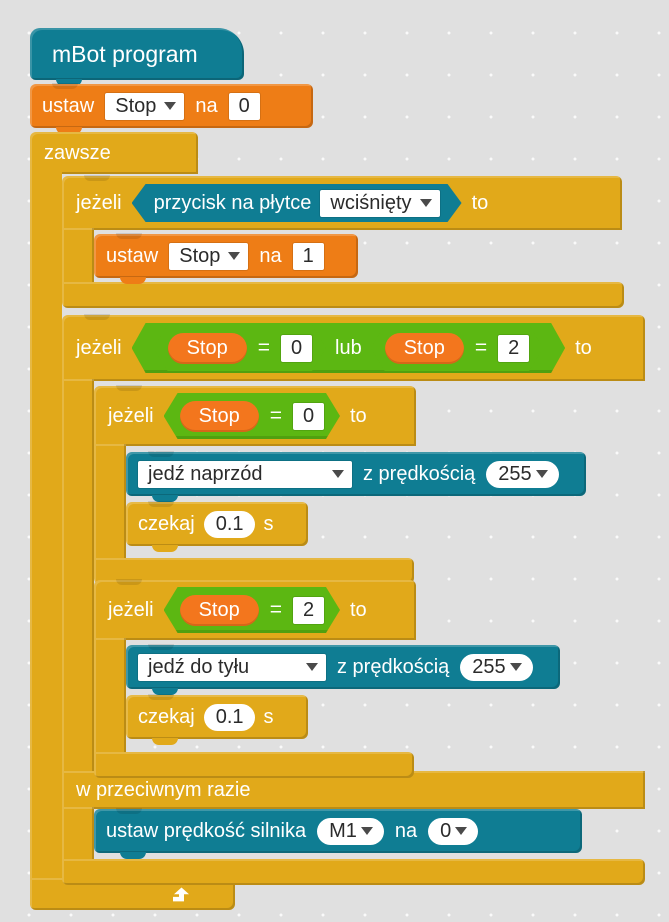  I want to click on motor-connector-label: na, so click(406, 831).